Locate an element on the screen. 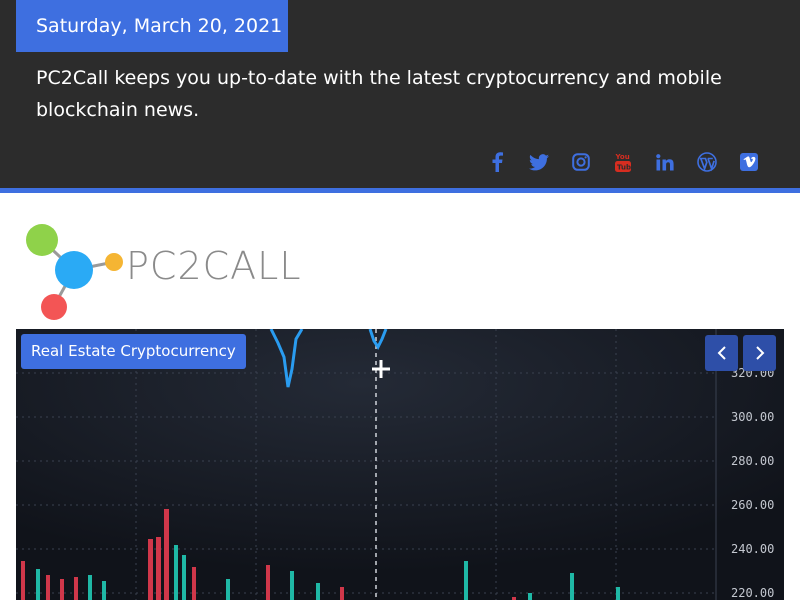 The width and height of the screenshot is (800, 600). twitter-link is located at coordinates (539, 162).